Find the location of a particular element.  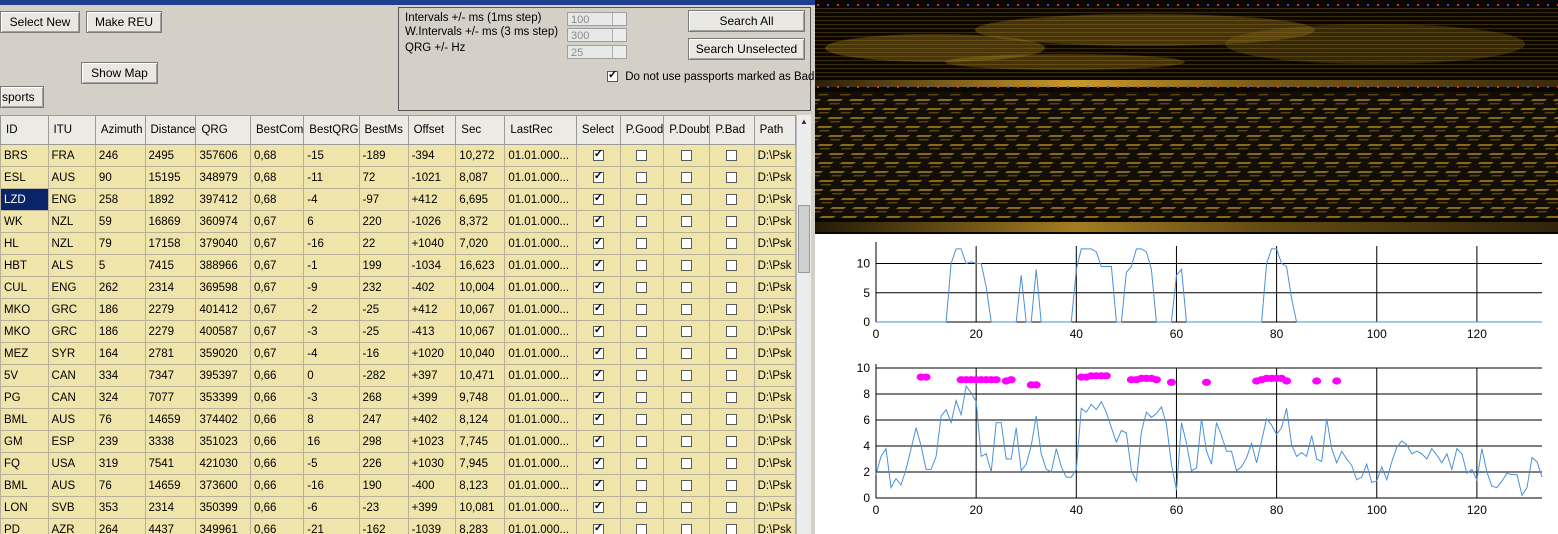

table-cell: +399 is located at coordinates (432, 397).